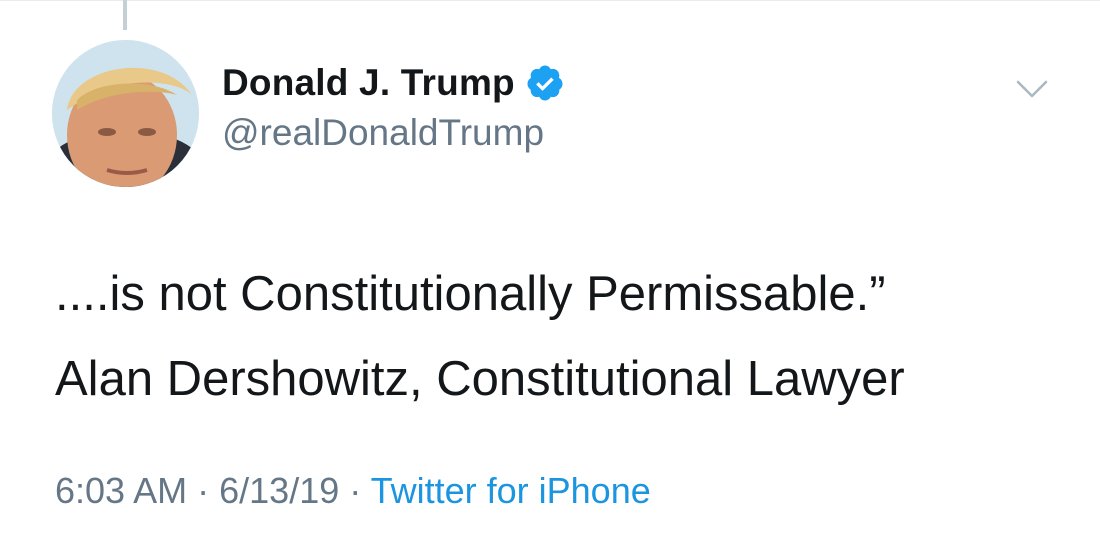 Image resolution: width=1100 pixels, height=553 pixels. What do you see at coordinates (1032, 89) in the screenshot?
I see `chevron-down-icon` at bounding box center [1032, 89].